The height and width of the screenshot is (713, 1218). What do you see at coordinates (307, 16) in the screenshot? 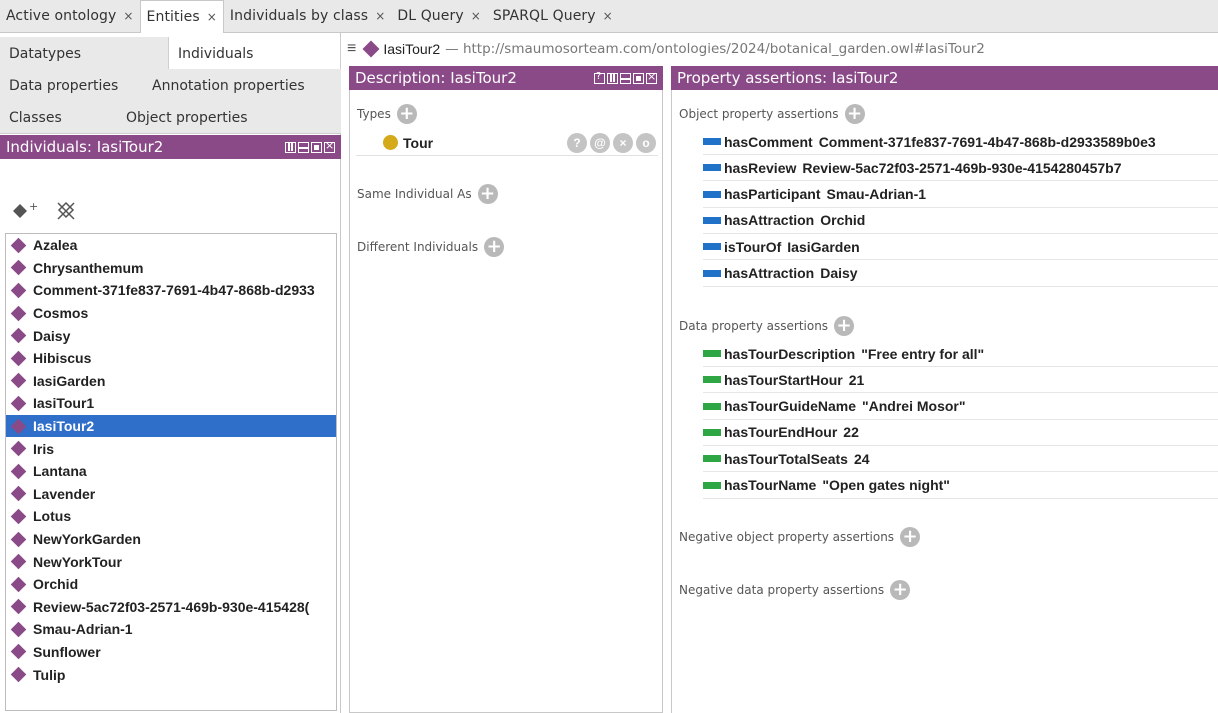
I see `tab-individuals-by-class: Individuals by class ×` at bounding box center [307, 16].